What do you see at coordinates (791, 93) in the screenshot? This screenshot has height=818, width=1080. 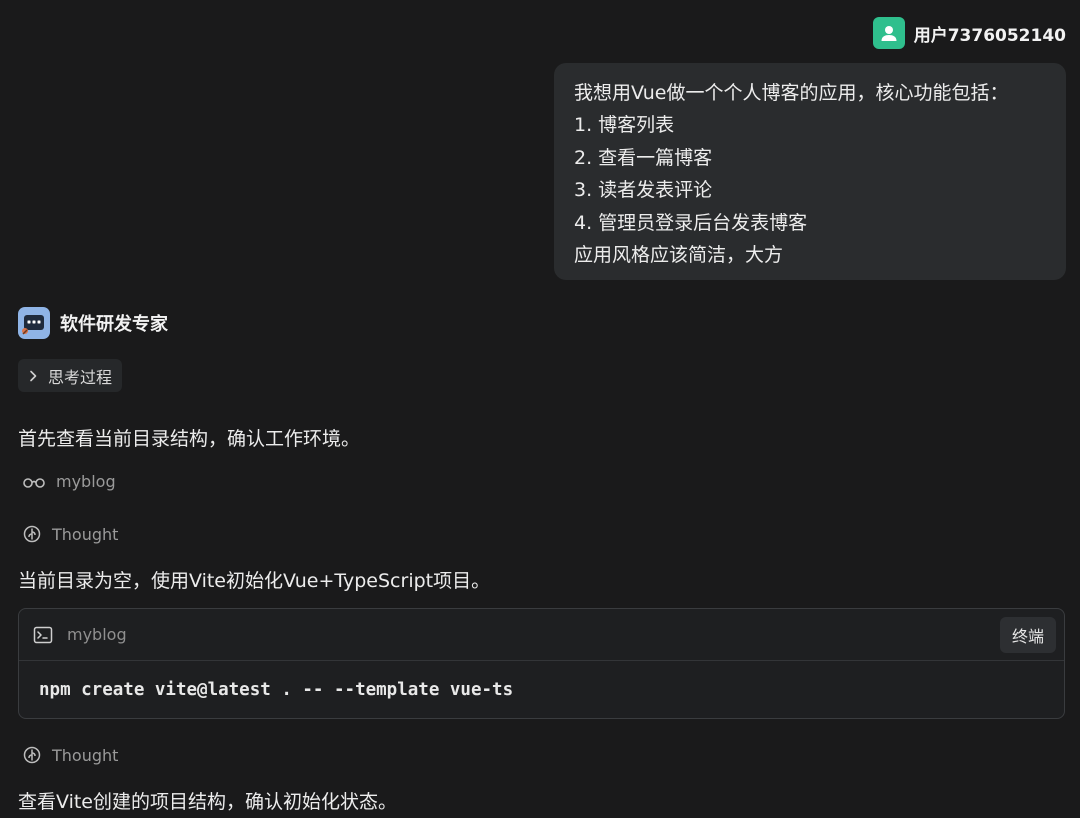 I see `user-message-line: 我想用Vue做一个个人博客的应用，核心功能包括：` at bounding box center [791, 93].